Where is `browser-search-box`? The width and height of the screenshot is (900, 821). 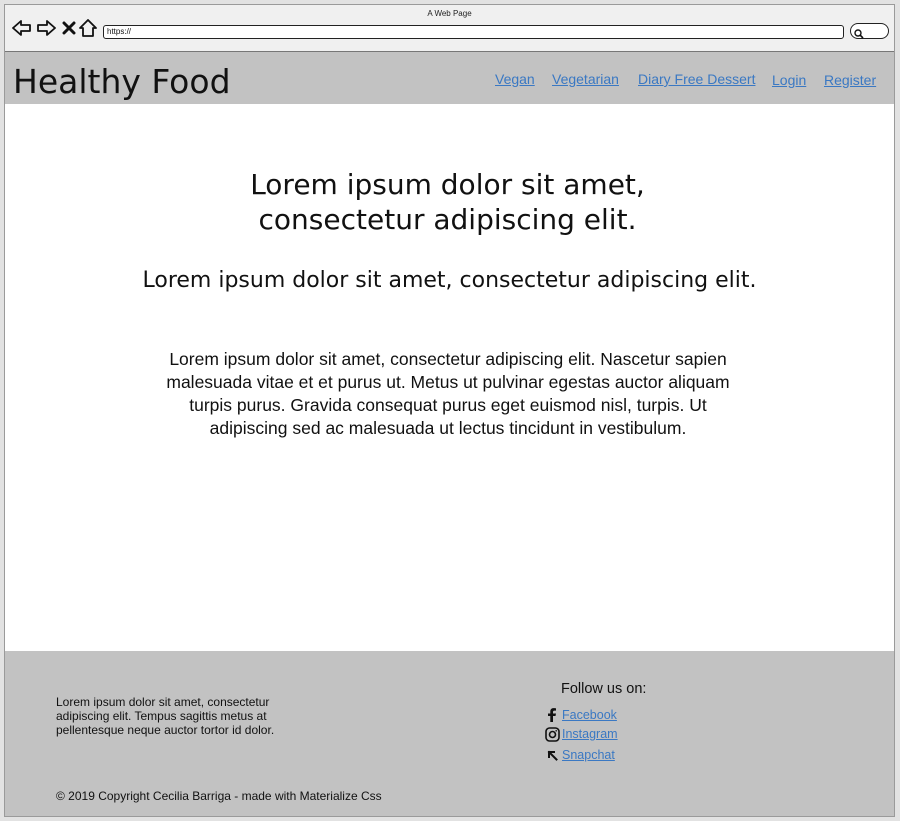 browser-search-box is located at coordinates (869, 31).